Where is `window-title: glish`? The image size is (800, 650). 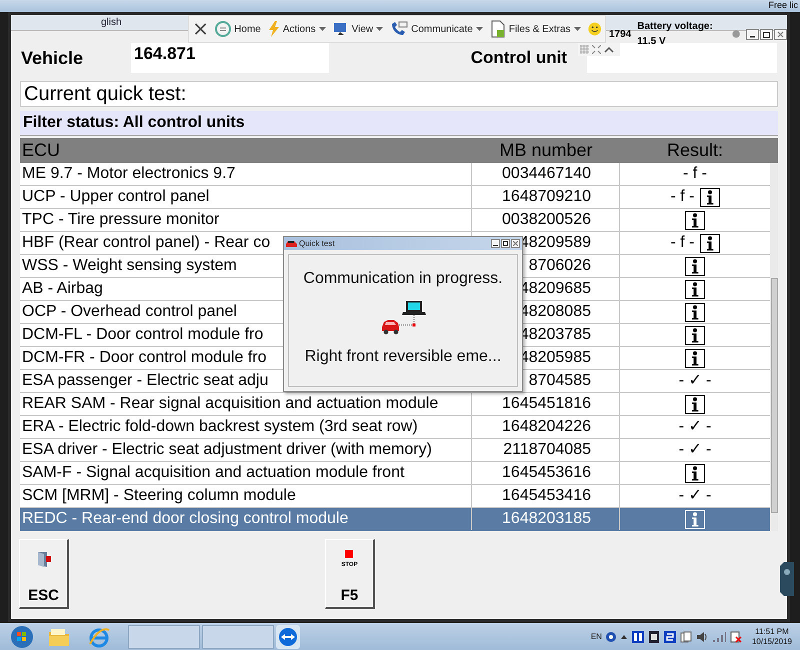
window-title: glish is located at coordinates (111, 23).